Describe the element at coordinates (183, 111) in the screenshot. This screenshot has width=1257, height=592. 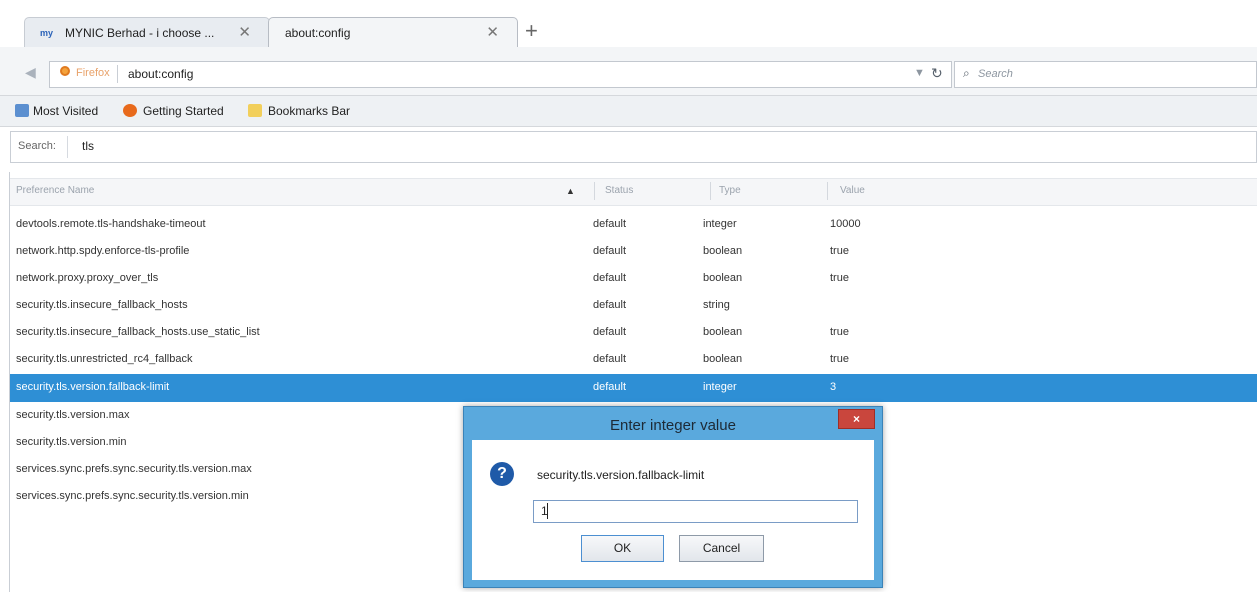
I see `bookmark-getting-started: Getting Started` at that location.